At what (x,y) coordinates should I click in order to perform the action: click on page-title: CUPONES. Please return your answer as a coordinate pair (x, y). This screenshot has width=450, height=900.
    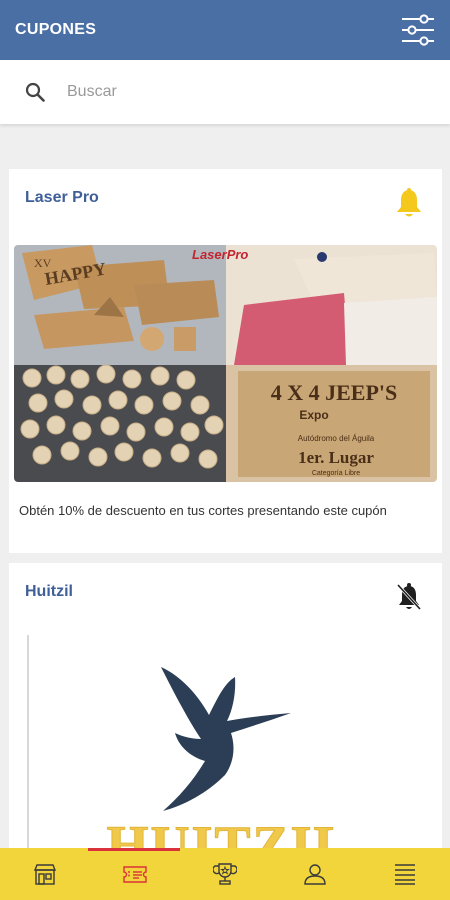
    Looking at the image, I should click on (56, 29).